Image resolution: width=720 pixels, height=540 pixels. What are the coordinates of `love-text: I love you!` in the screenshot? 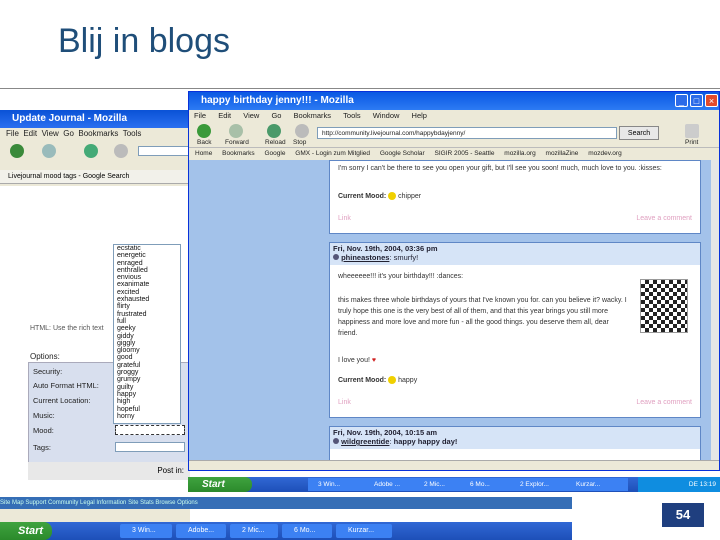 It's located at (354, 360).